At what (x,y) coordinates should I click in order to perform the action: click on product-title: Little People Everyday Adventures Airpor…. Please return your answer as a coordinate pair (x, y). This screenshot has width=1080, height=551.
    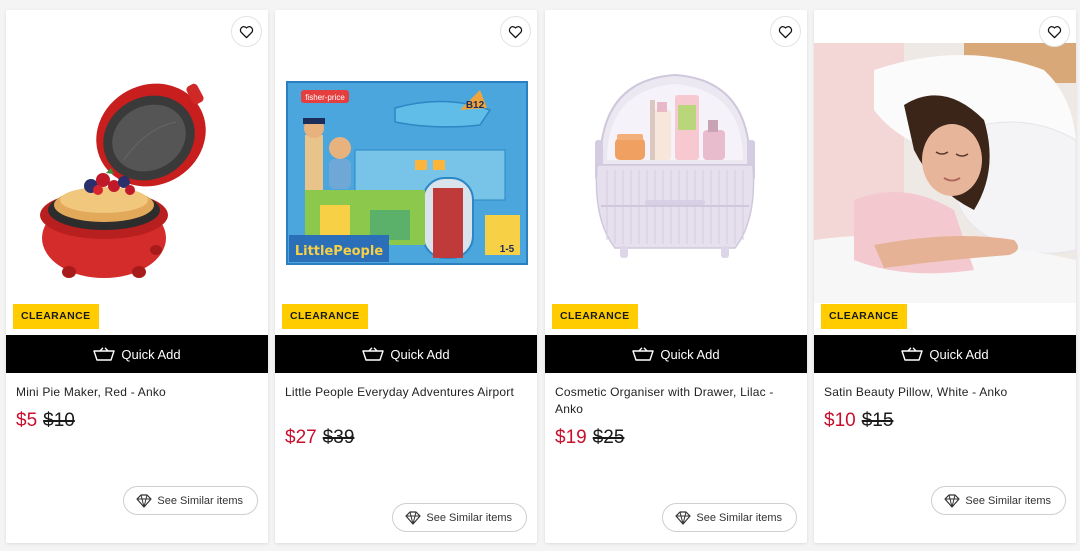
    Looking at the image, I should click on (406, 392).